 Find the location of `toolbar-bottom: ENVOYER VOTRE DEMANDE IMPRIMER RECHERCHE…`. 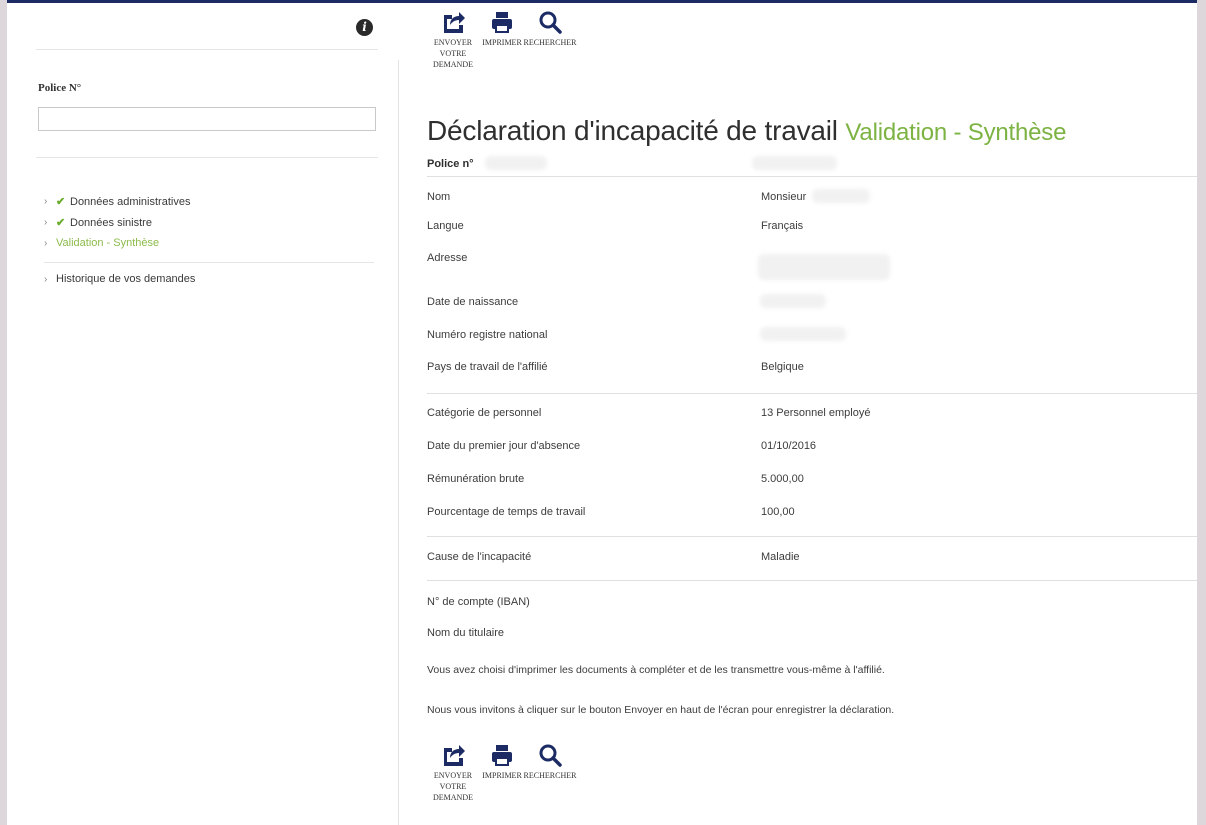

toolbar-bottom: ENVOYER VOTRE DEMANDE IMPRIMER RECHERCHE… is located at coordinates (504, 773).